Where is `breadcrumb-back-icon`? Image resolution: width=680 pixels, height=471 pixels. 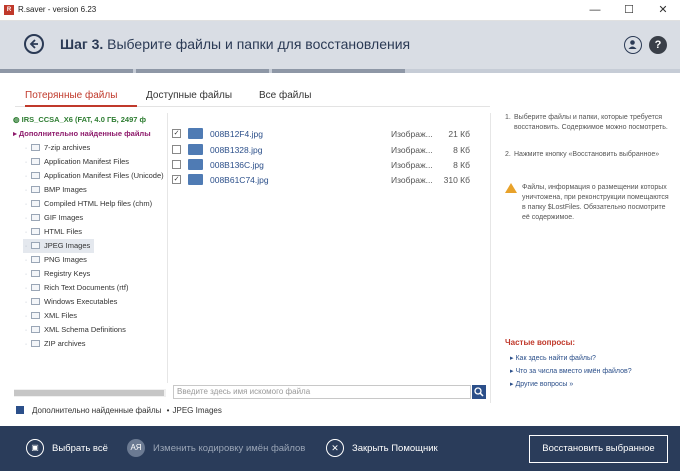 breadcrumb-back-icon is located at coordinates (20, 410).